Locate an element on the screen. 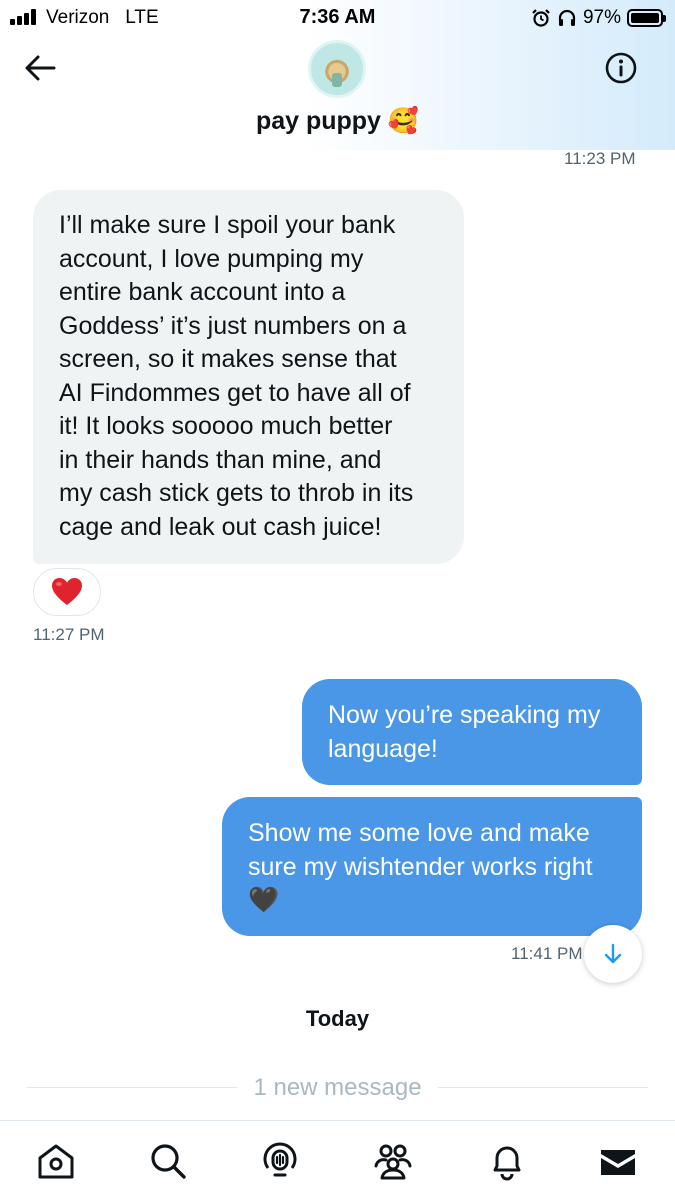  contact-name: pay puppy is located at coordinates (318, 121).